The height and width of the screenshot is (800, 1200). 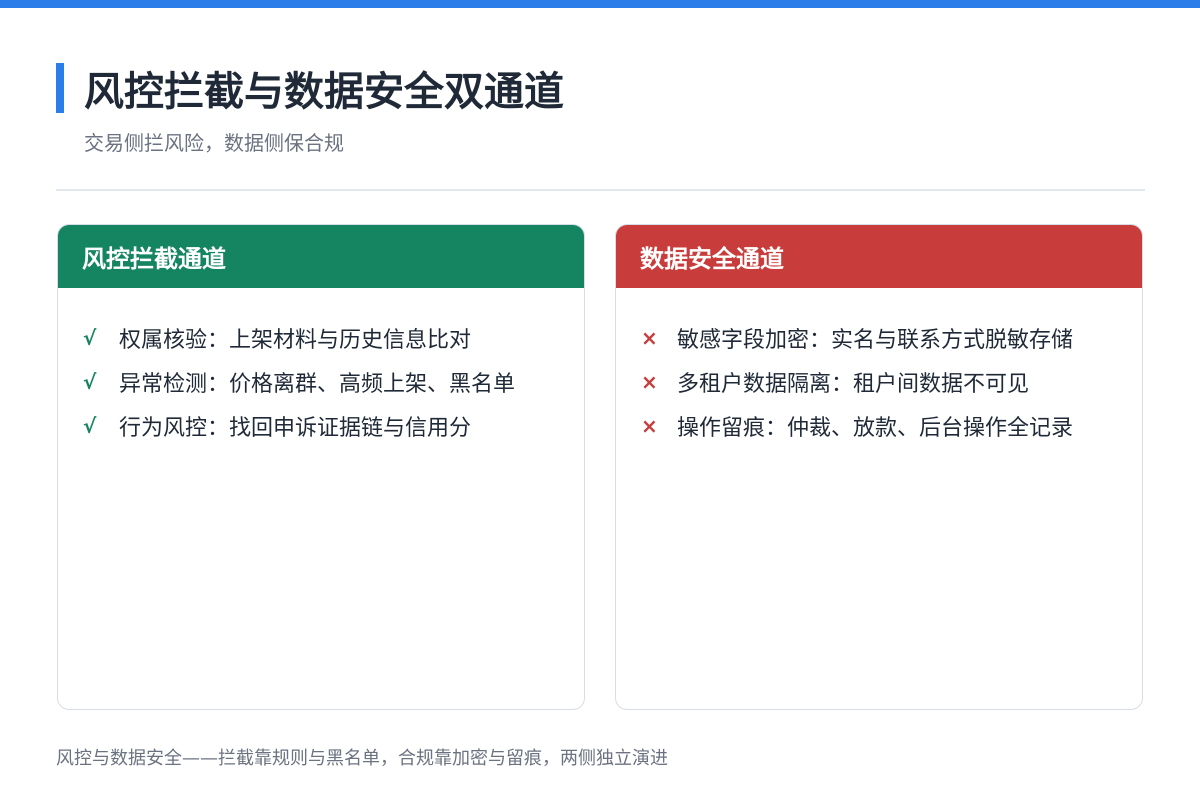 What do you see at coordinates (875, 428) in the screenshot?
I see `list-item-text: 操作留痕：仲裁、放款、后台操作全记录` at bounding box center [875, 428].